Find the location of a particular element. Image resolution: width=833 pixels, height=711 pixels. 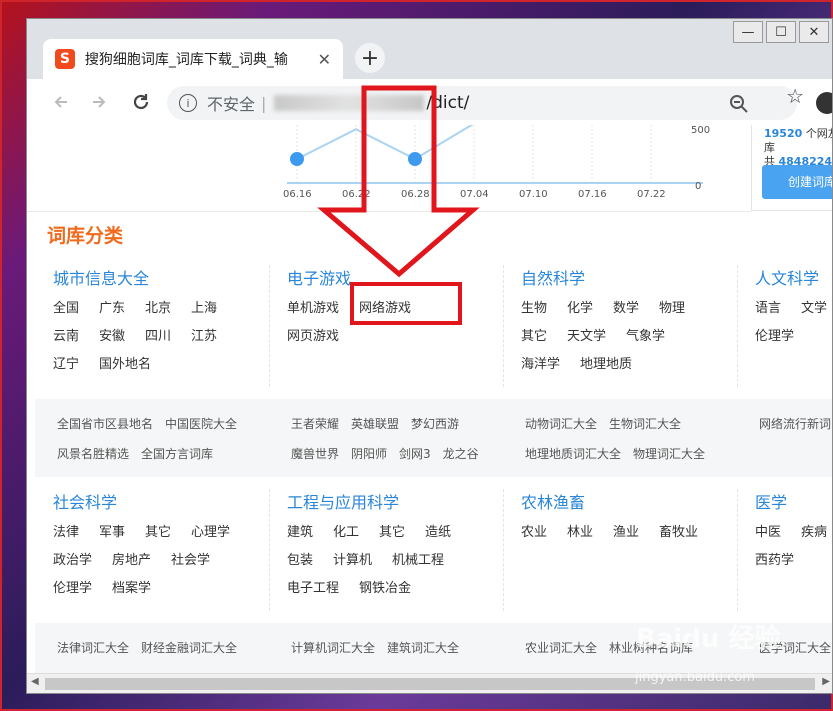

category-link: 政治学 is located at coordinates (72, 567).